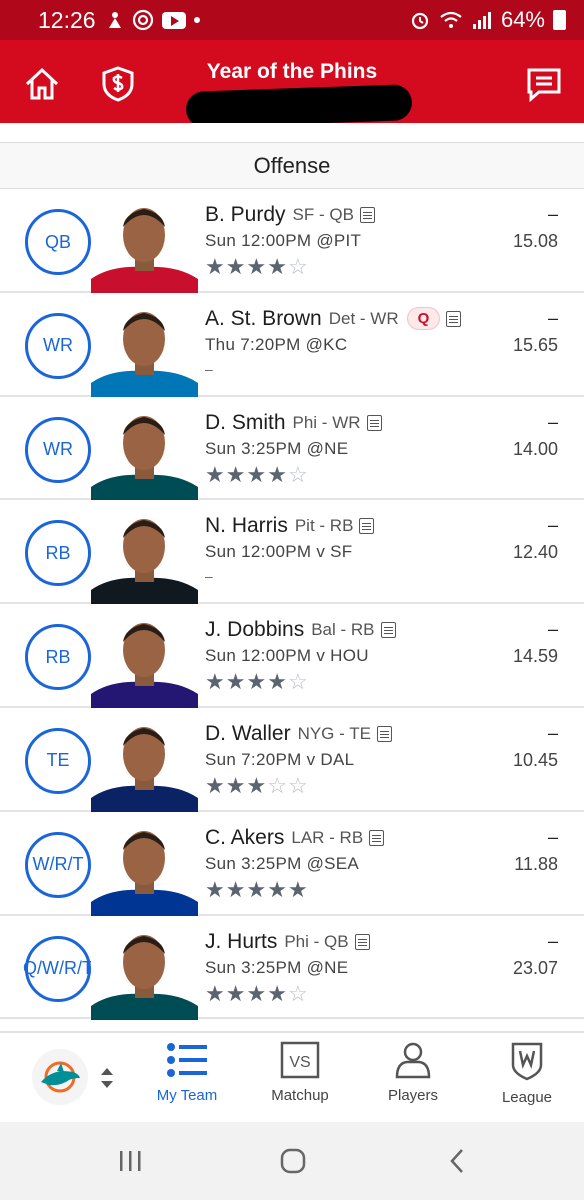 Image resolution: width=584 pixels, height=1200 pixels. Describe the element at coordinates (246, 526) in the screenshot. I see `player-name: N. Harris` at that location.